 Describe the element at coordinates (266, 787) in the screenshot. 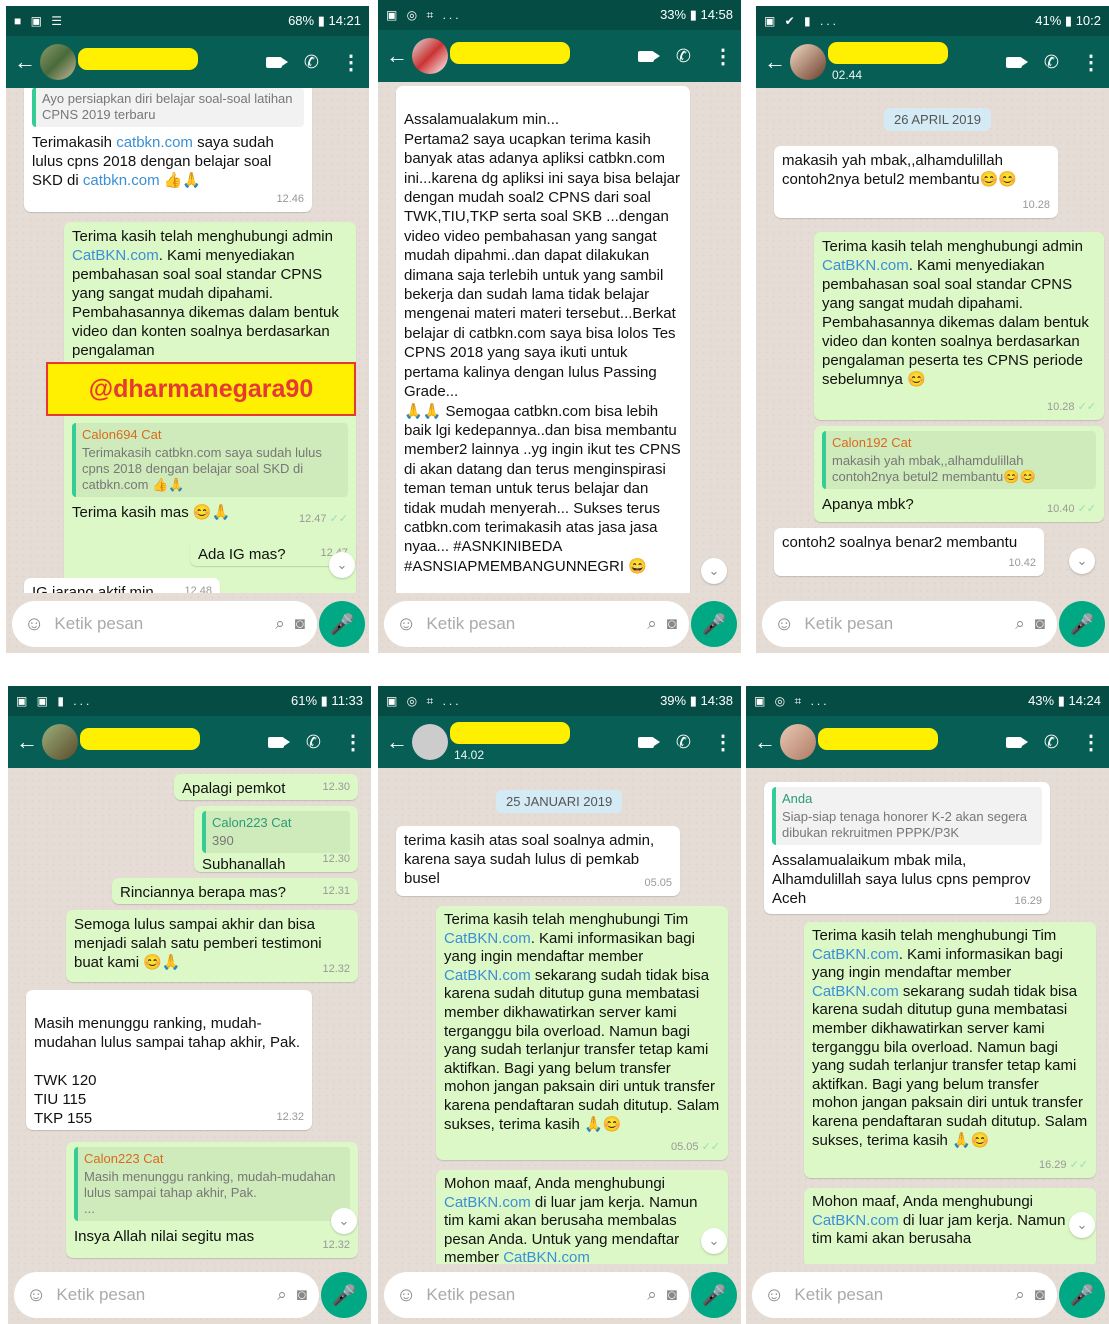

I see `message-bubble: Apalagi pemkot 12.30` at that location.